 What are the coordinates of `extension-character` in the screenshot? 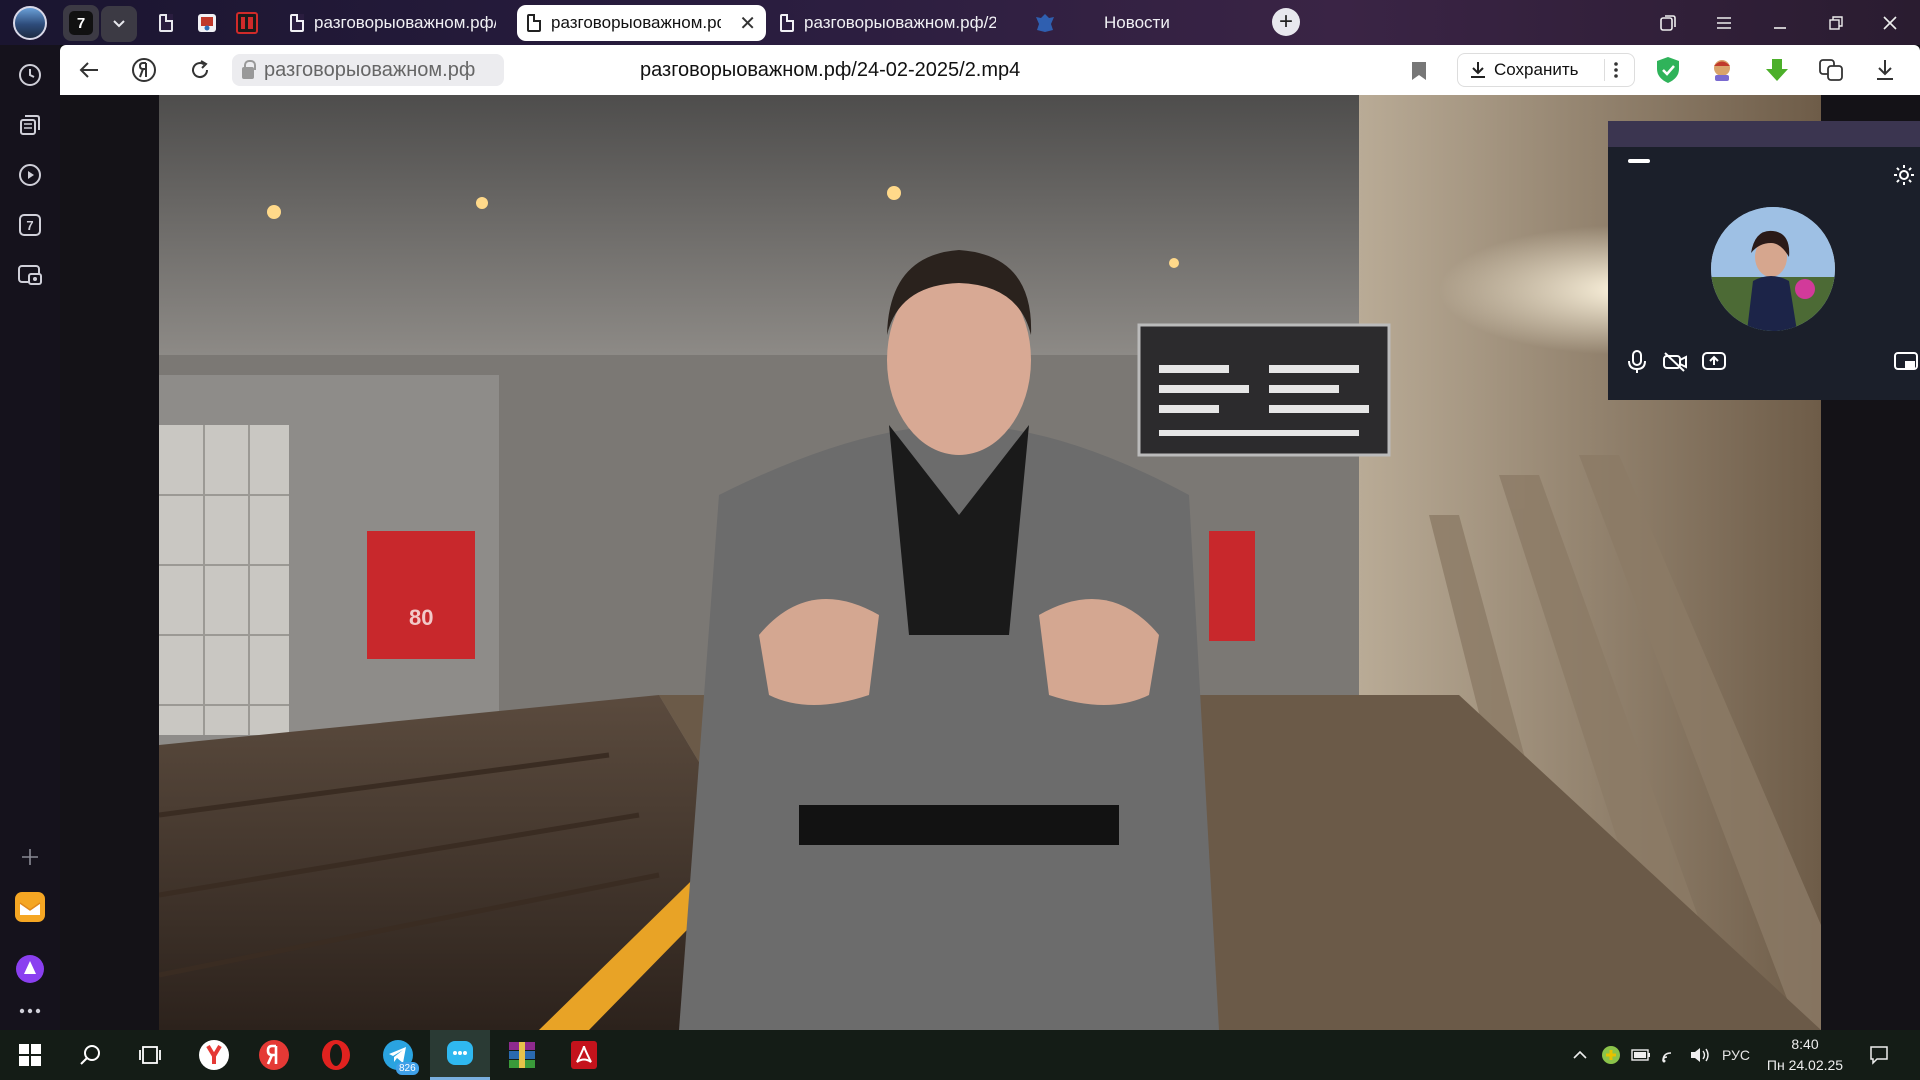 It's located at (1722, 70).